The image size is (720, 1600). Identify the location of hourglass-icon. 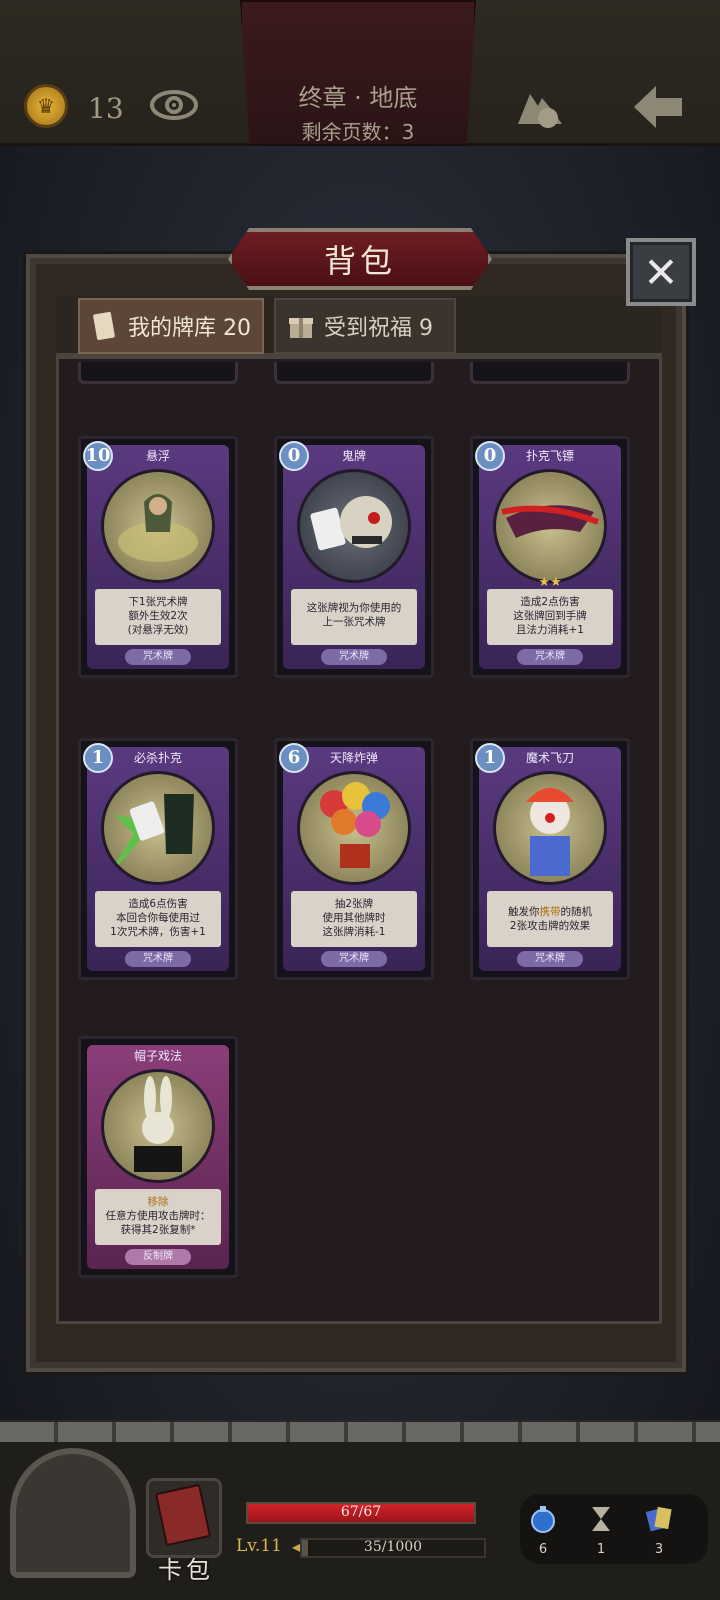
(601, 1519).